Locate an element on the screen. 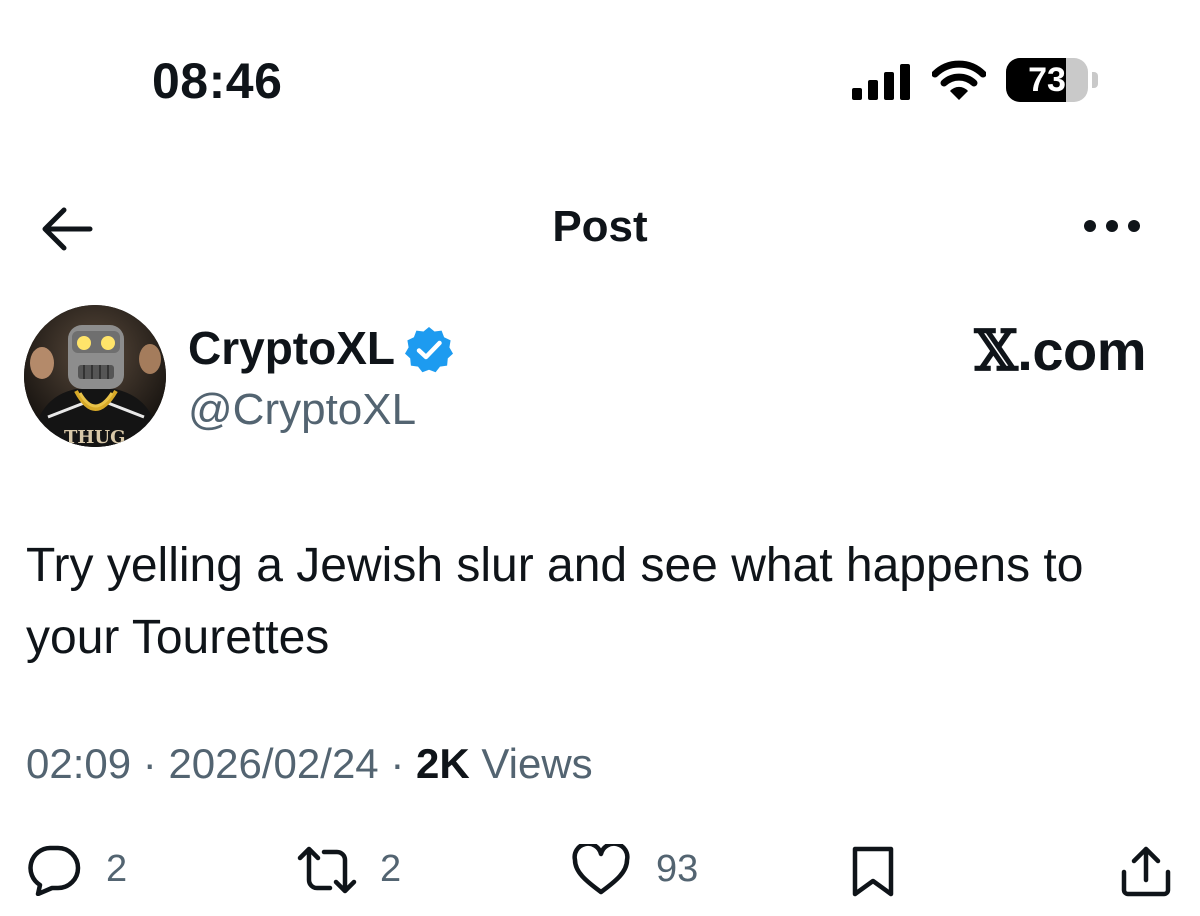 The height and width of the screenshot is (916, 1200). reply-button: 2 is located at coordinates (81, 870).